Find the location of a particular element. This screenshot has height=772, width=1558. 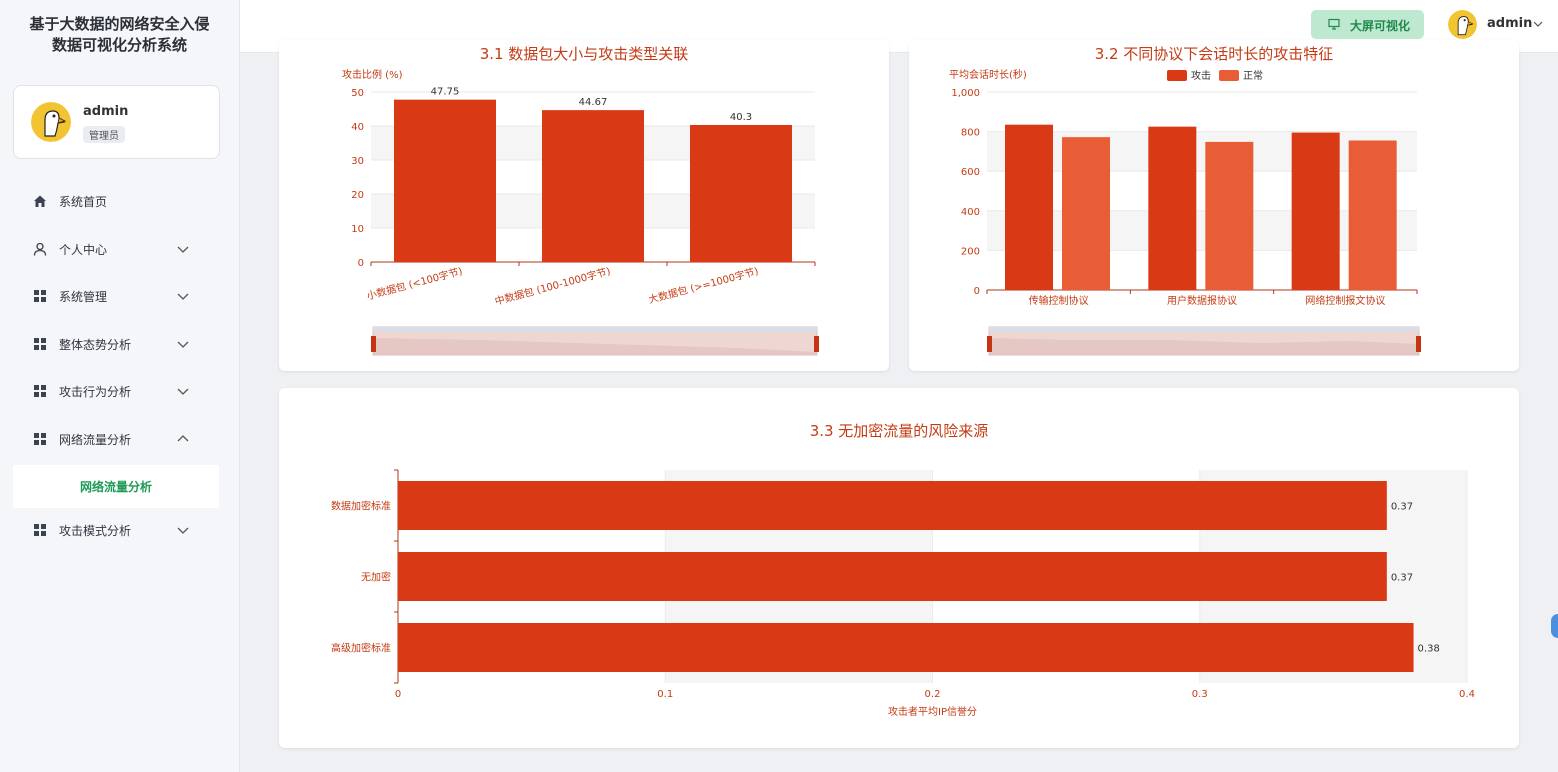

y-tick-label: 20 is located at coordinates (357, 195).